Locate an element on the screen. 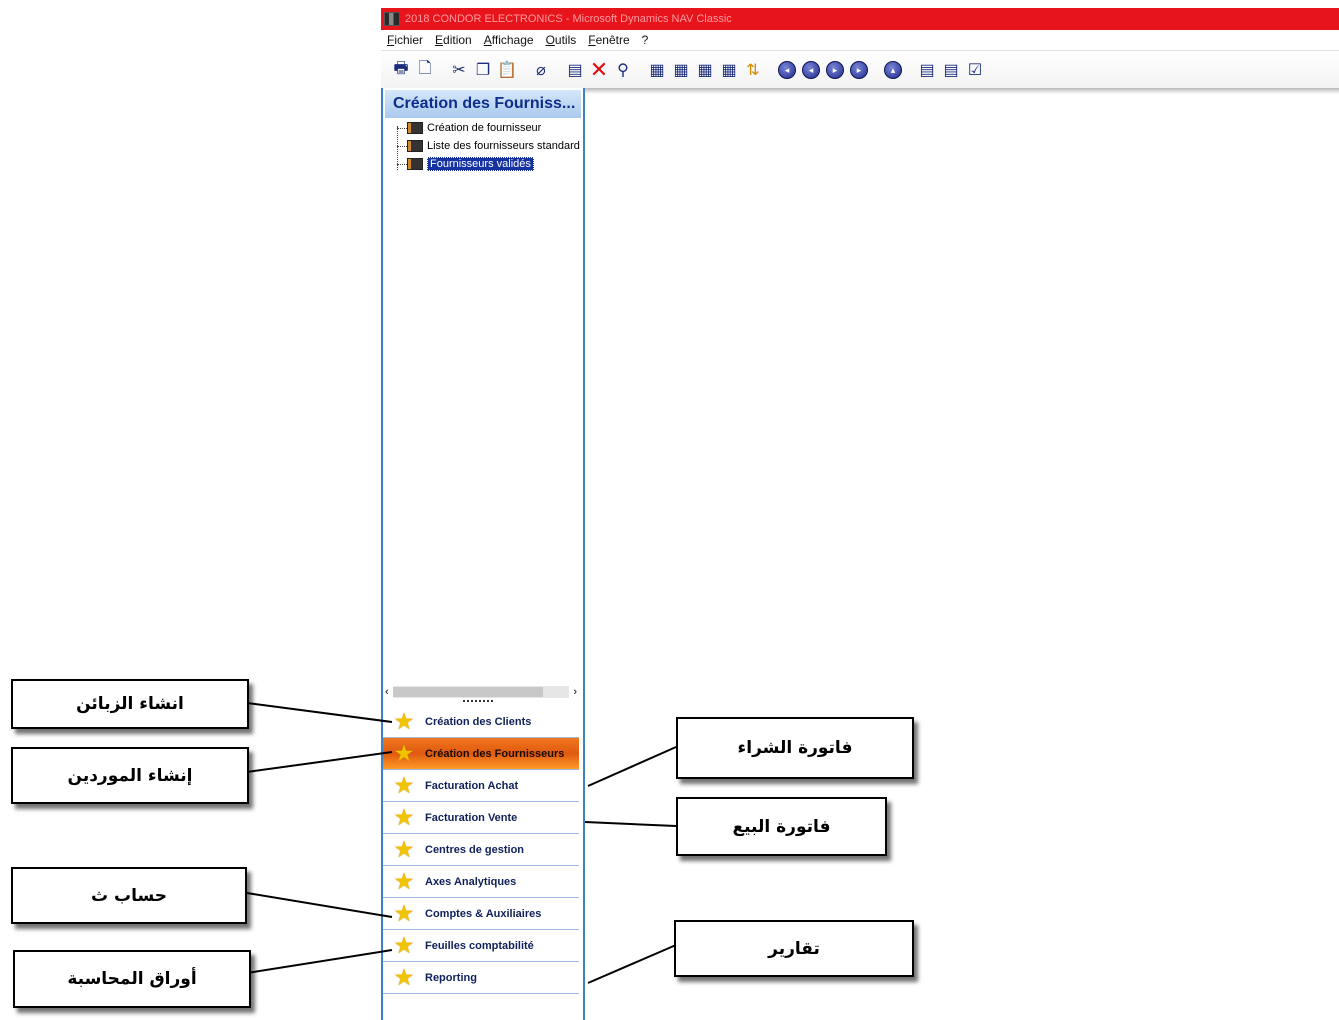  connector-sheets is located at coordinates (319, 961).